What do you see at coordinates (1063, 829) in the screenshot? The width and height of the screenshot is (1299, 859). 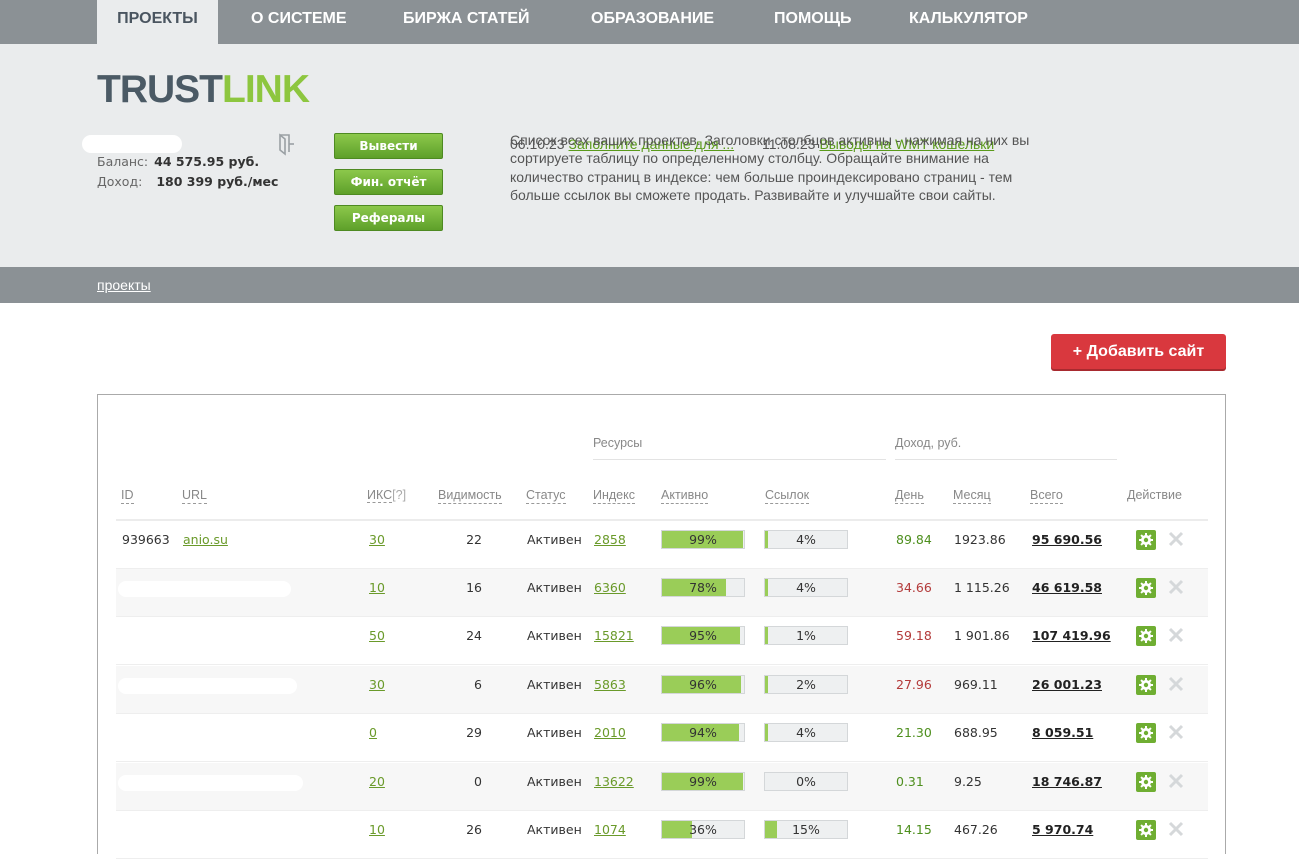 I see `cell-total: 5 970.74` at bounding box center [1063, 829].